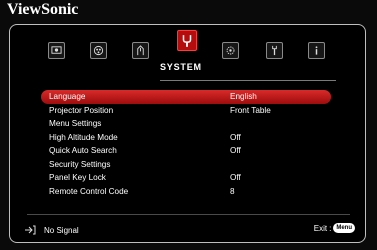 This screenshot has height=250, width=377. Describe the element at coordinates (250, 110) in the screenshot. I see `menu-item-value: Front Table` at that location.